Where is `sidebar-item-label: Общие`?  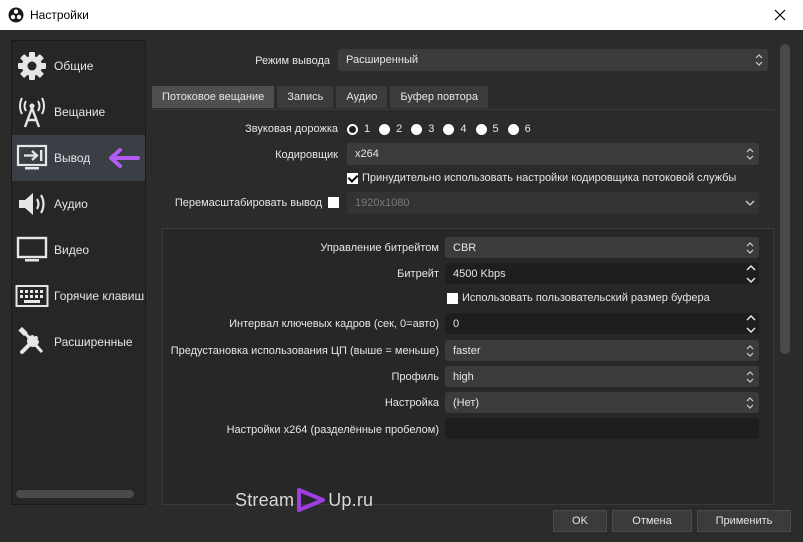
sidebar-item-label: Общие is located at coordinates (74, 66).